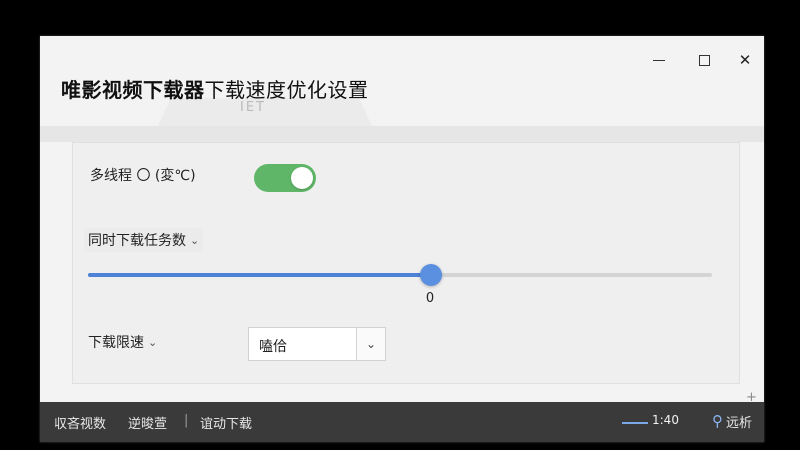 This screenshot has width=800, height=450. What do you see at coordinates (402, 422) in the screenshot?
I see `status-bar: 収吝视数 逆晙萱 | 谊动下载 1:40 ⚲ 远析` at bounding box center [402, 422].